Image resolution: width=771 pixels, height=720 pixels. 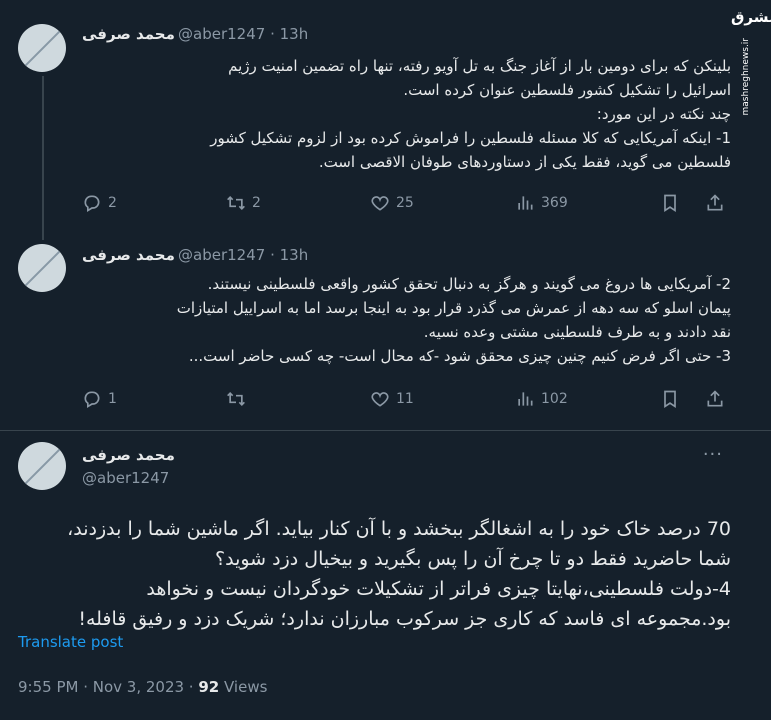 I want to click on views-label: Views, so click(x=243, y=687).